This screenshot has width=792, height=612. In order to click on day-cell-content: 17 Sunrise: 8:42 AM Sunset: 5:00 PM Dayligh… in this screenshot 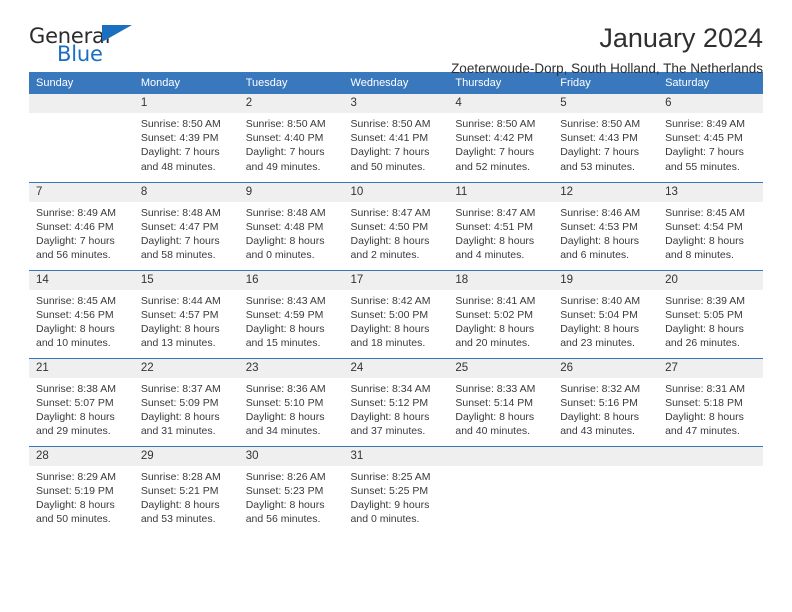, I will do `click(396, 314)`.